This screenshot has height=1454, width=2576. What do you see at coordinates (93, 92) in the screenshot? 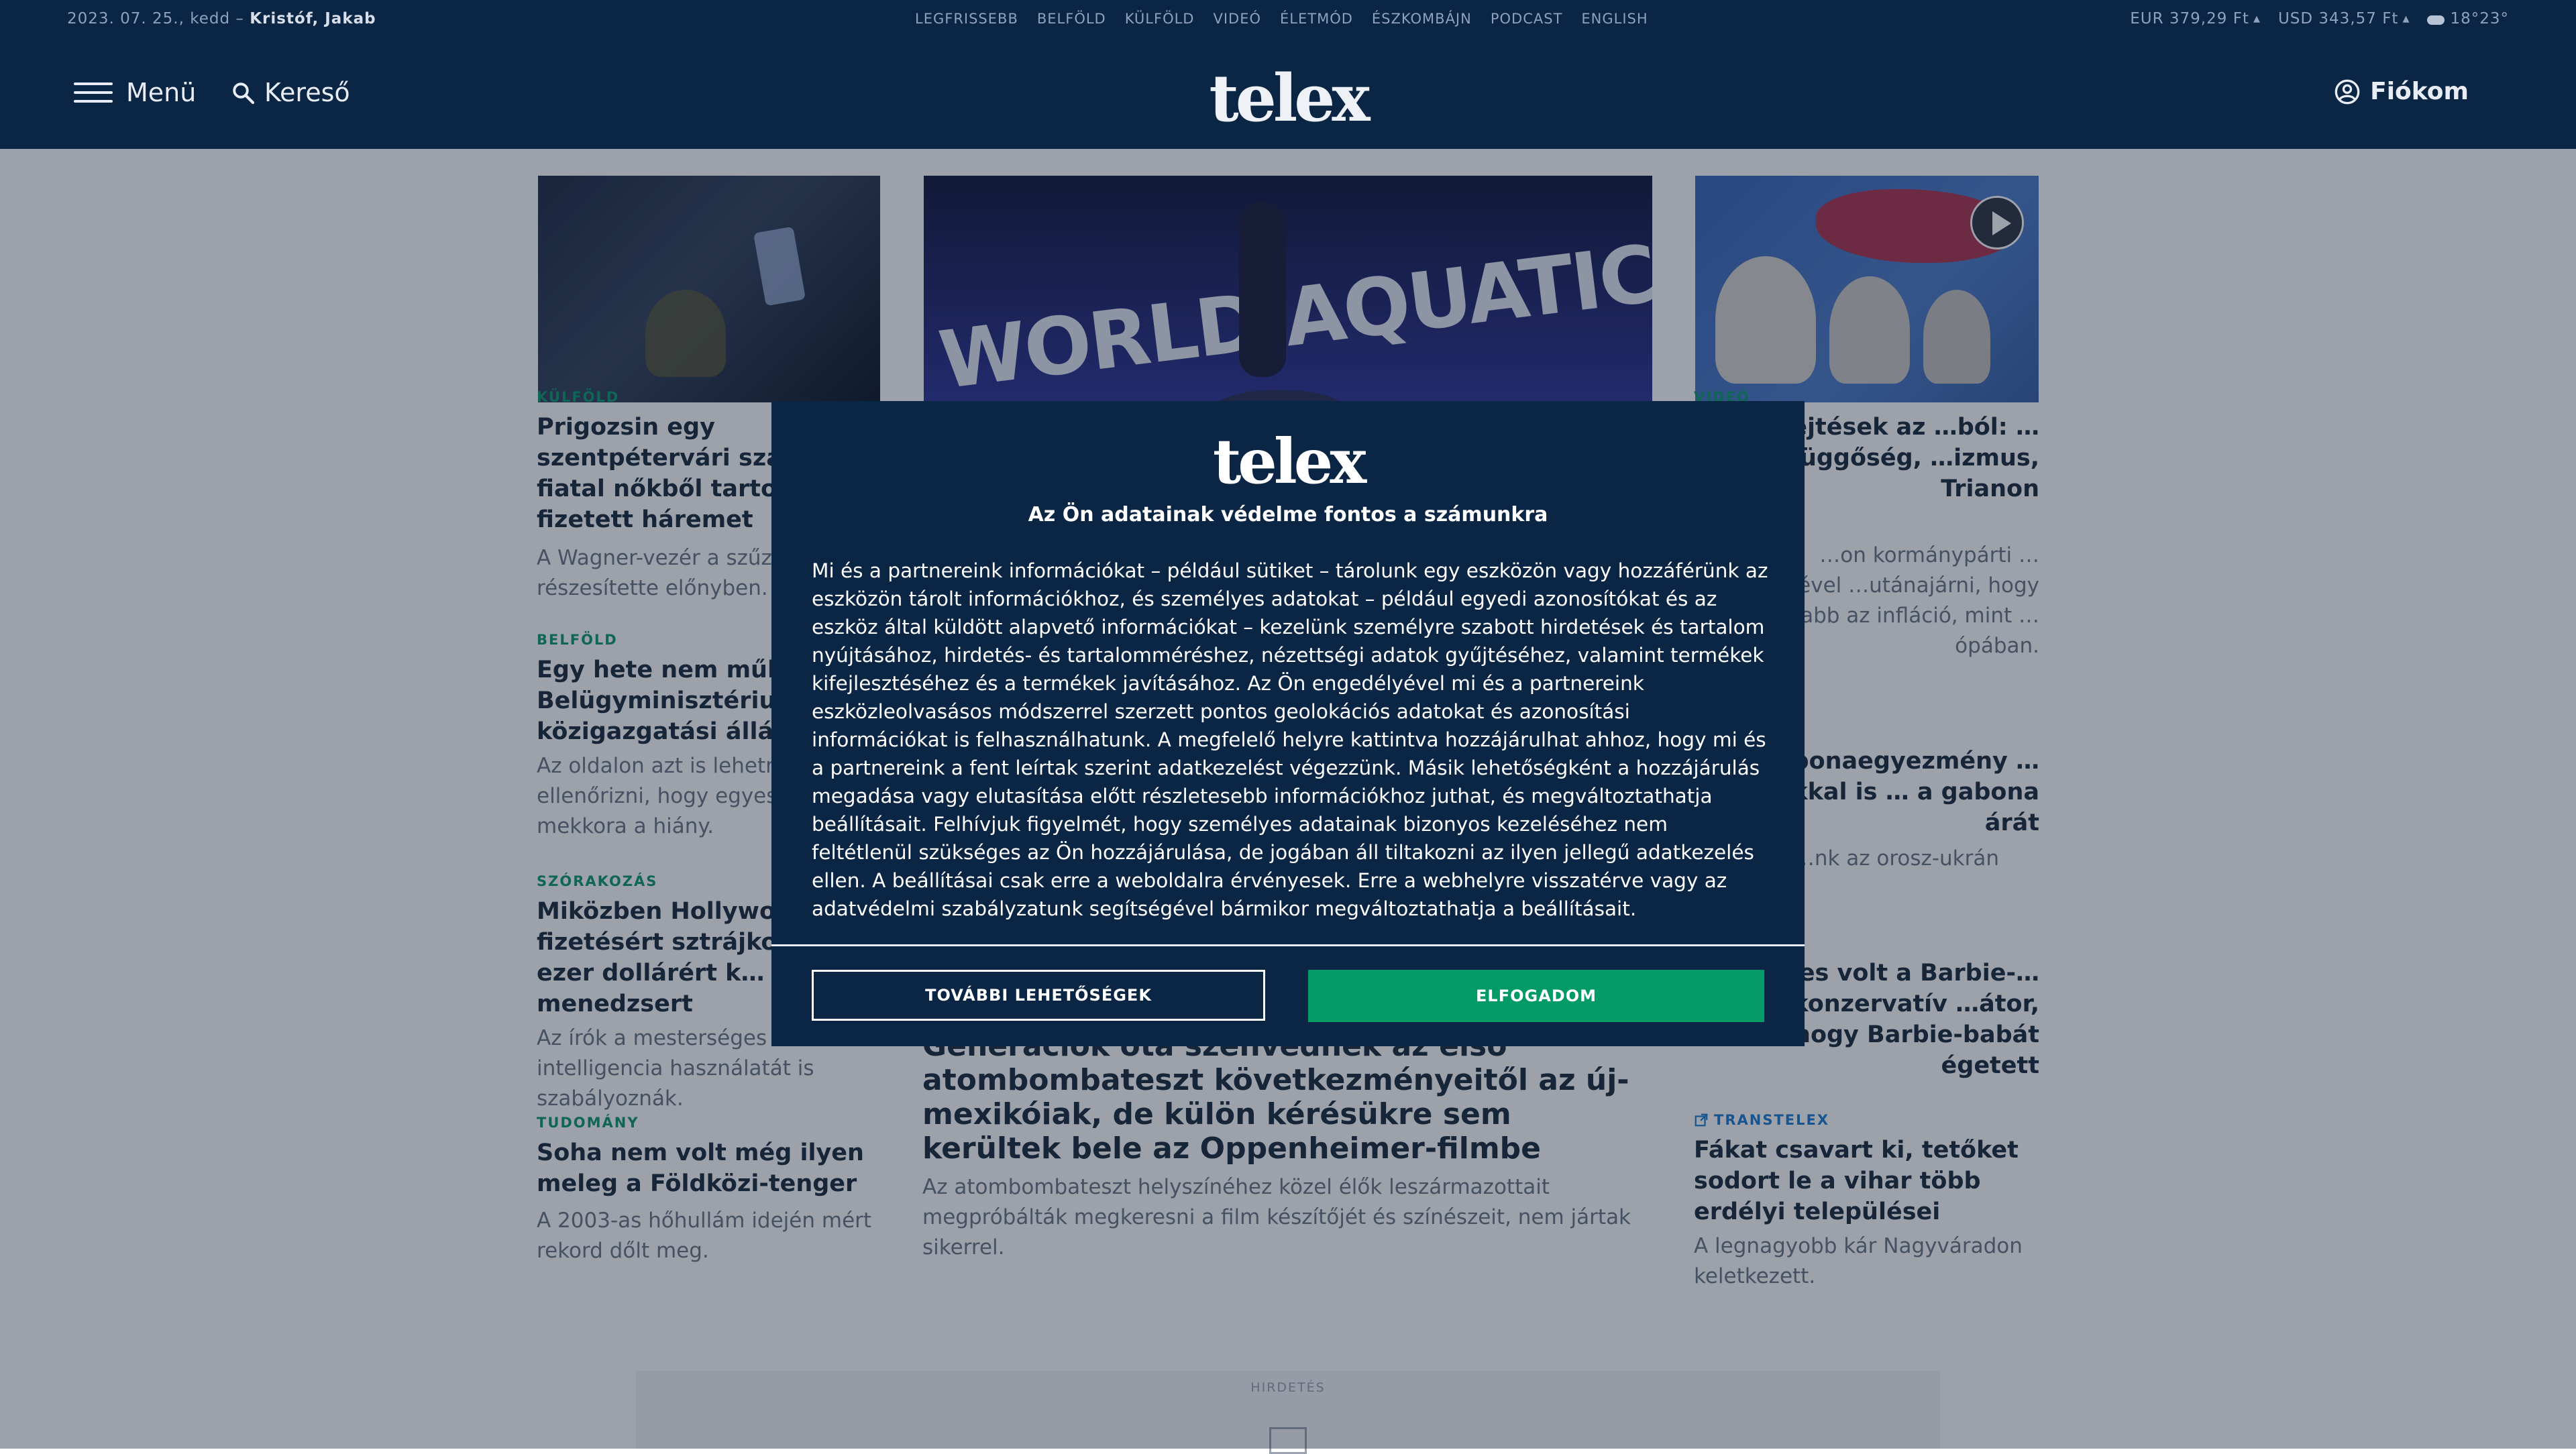
I see `hamburger-icon` at bounding box center [93, 92].